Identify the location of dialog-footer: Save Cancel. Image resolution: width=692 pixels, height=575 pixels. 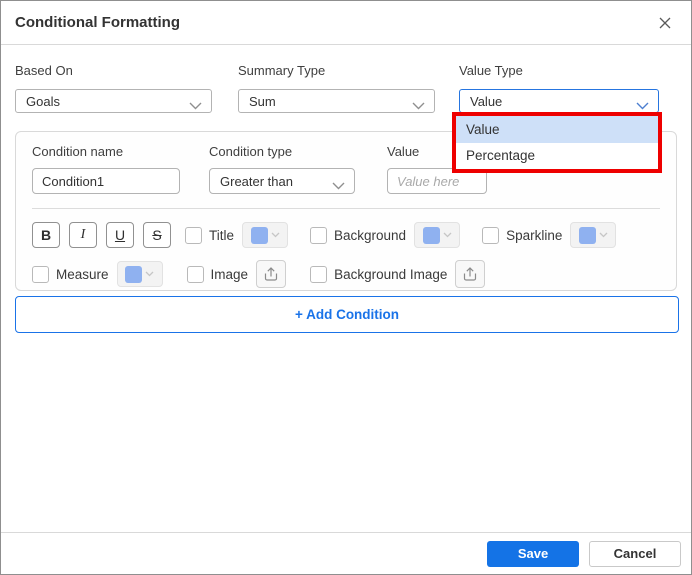
(346, 553).